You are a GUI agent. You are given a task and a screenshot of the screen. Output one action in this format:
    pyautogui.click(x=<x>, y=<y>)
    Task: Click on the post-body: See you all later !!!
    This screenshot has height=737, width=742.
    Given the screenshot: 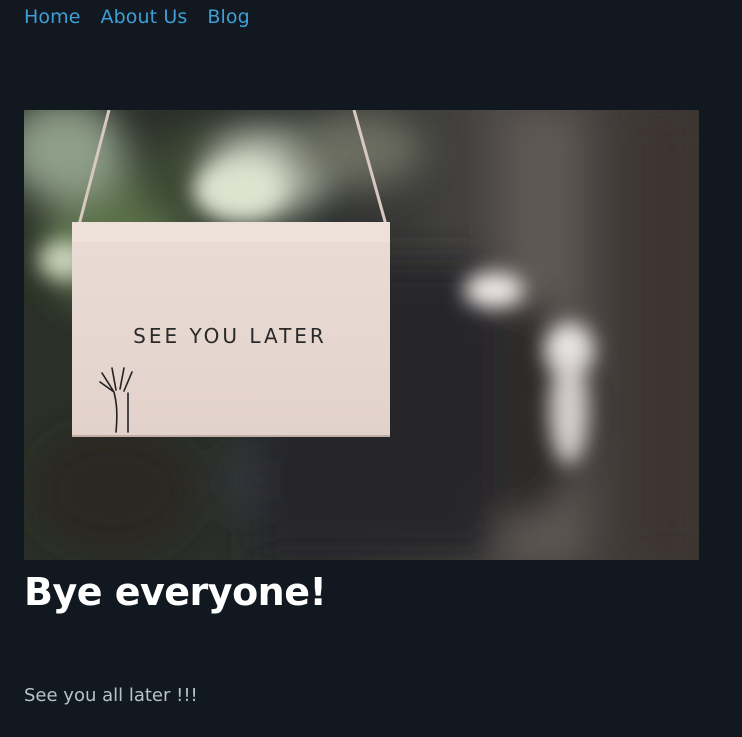 What is the action you would take?
    pyautogui.click(x=111, y=695)
    